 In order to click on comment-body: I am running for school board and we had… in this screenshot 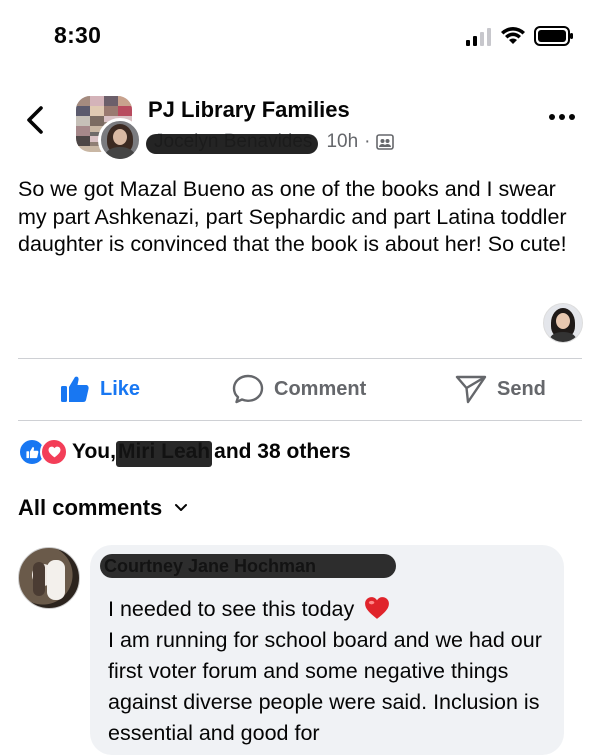, I will do `click(325, 686)`.